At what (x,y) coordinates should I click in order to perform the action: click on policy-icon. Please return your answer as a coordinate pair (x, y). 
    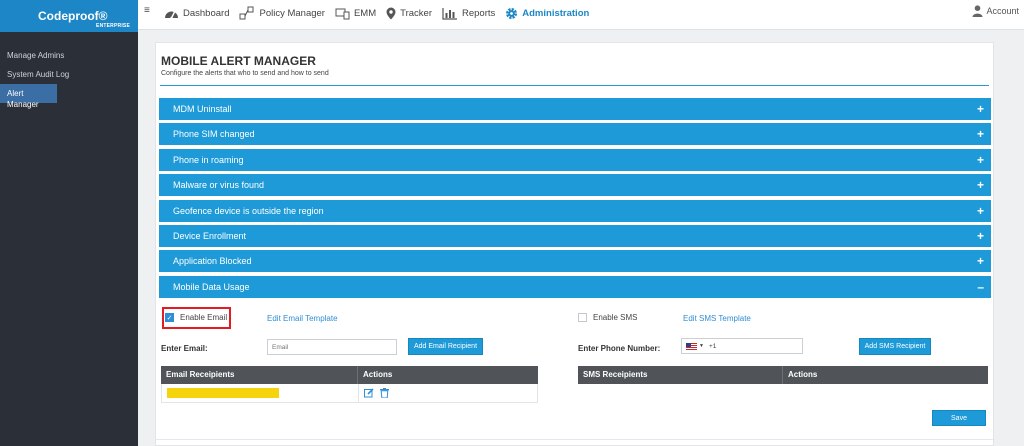
    Looking at the image, I should click on (246, 13).